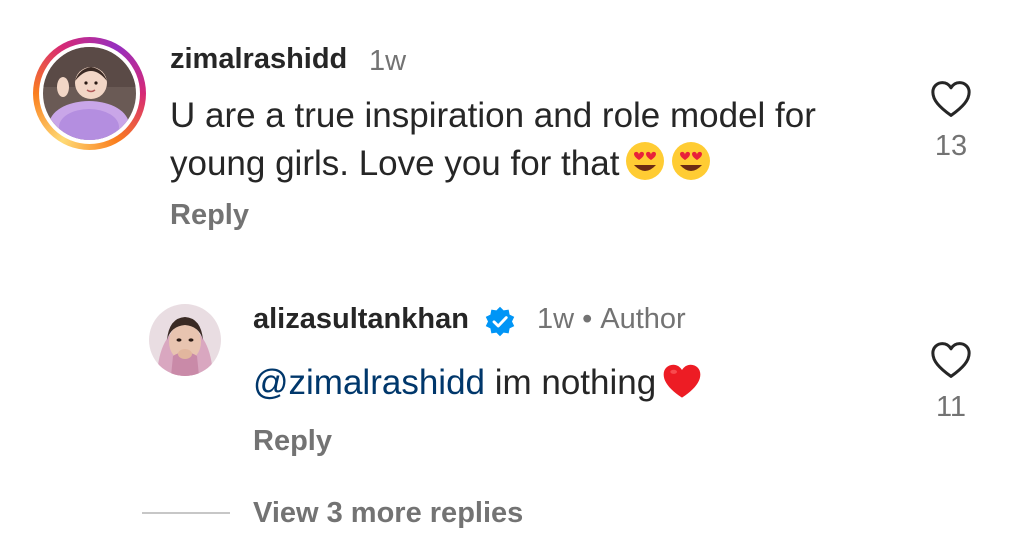 This screenshot has width=1024, height=545. I want to click on reply-timestamp: 1w, so click(555, 319).